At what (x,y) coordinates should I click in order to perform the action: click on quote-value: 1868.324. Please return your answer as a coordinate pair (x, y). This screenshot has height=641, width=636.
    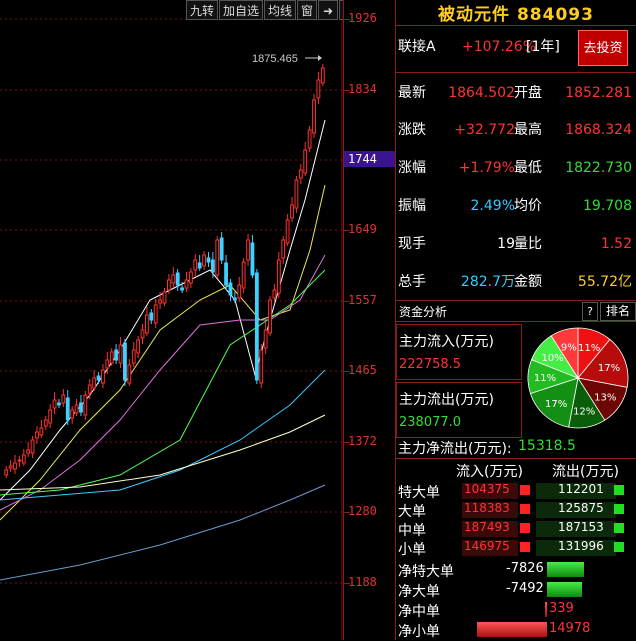
    Looking at the image, I should click on (598, 130).